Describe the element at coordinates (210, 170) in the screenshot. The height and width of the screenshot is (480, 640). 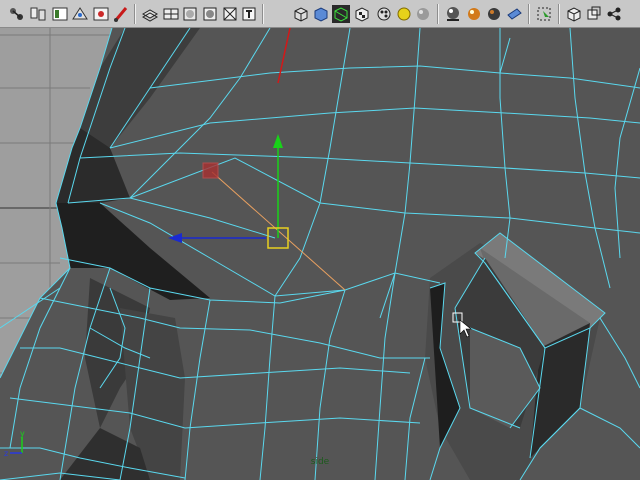
I see `selected-vertex-marker` at that location.